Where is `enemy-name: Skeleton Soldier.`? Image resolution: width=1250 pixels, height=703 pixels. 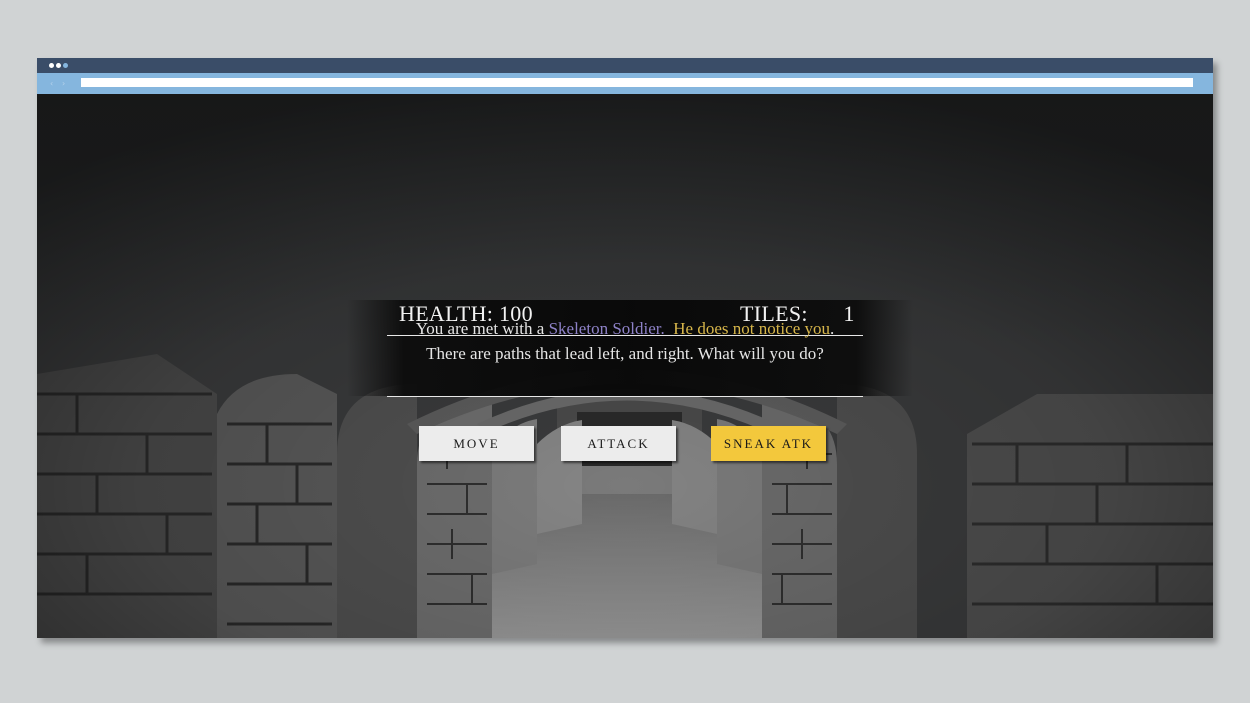 enemy-name: Skeleton Soldier. is located at coordinates (606, 328).